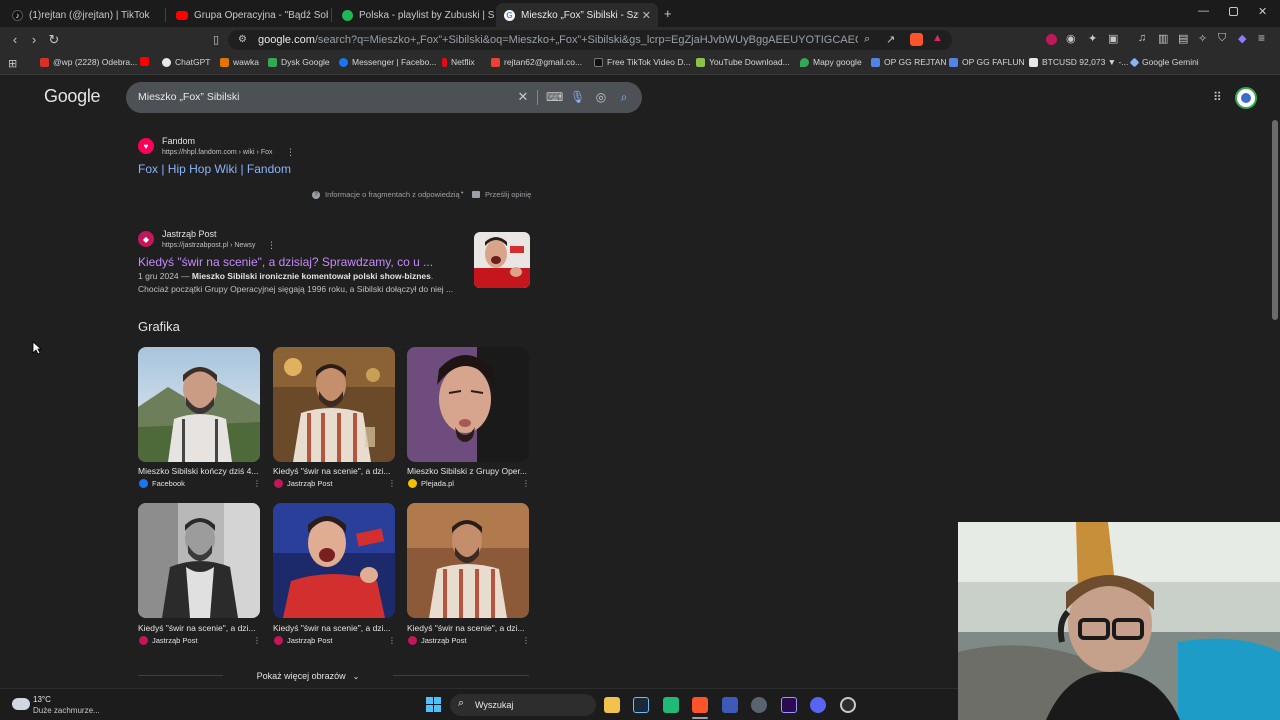  I want to click on file-explorer-icon, so click(612, 705).